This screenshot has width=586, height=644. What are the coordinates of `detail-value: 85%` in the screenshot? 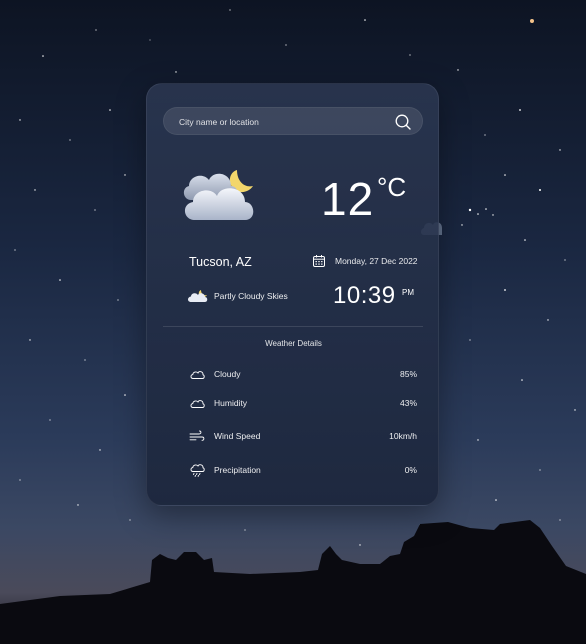 It's located at (408, 374).